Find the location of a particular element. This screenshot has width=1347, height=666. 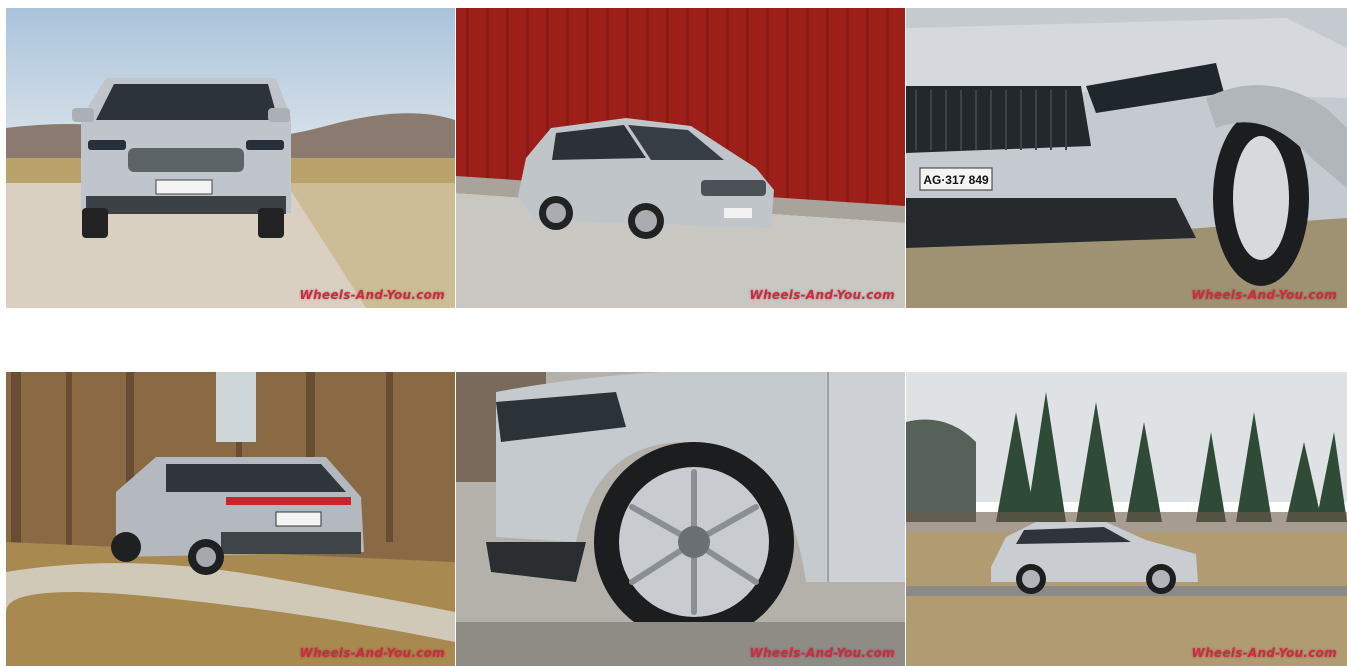

wheel-closeup-image is located at coordinates (680, 519).